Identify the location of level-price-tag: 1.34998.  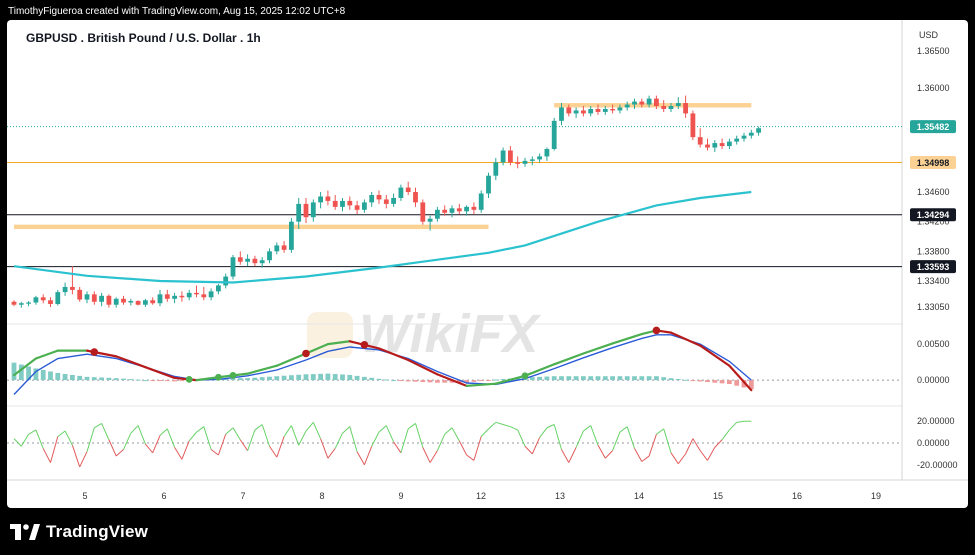
(933, 163).